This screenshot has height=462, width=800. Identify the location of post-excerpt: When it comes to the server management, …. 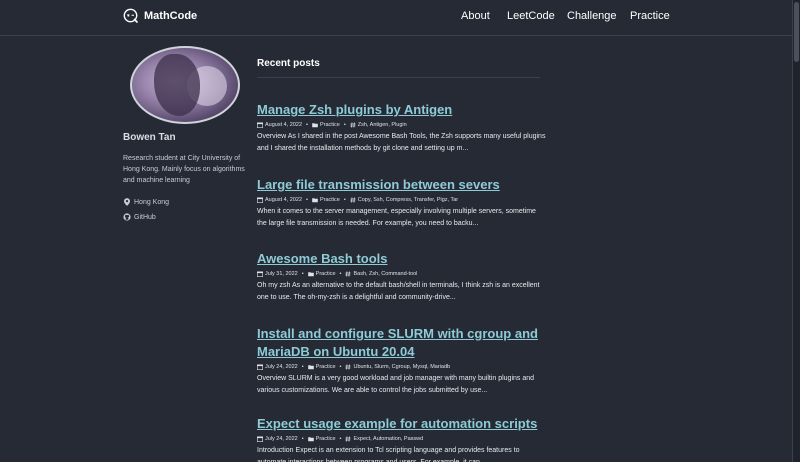
(396, 217).